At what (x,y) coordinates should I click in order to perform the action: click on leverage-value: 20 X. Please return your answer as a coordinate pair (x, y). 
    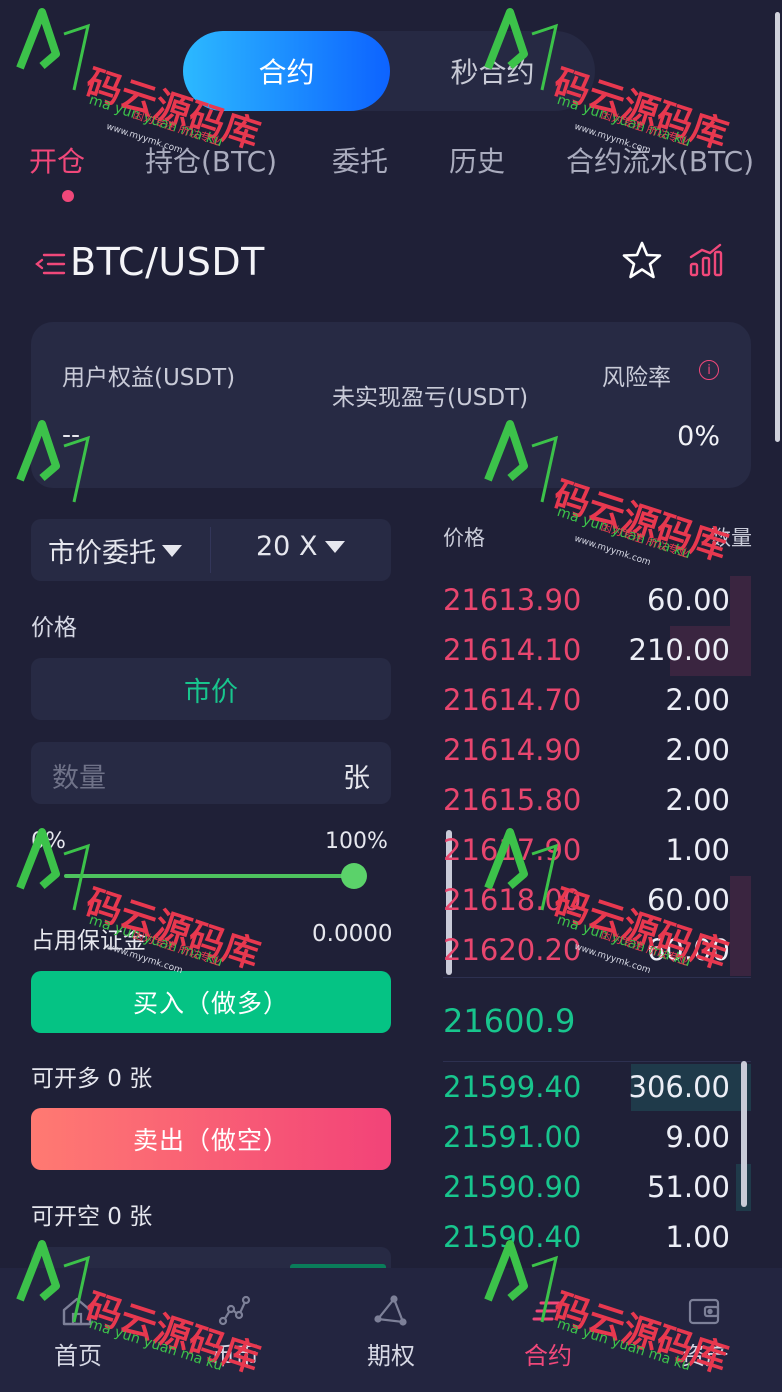
    Looking at the image, I should click on (287, 546).